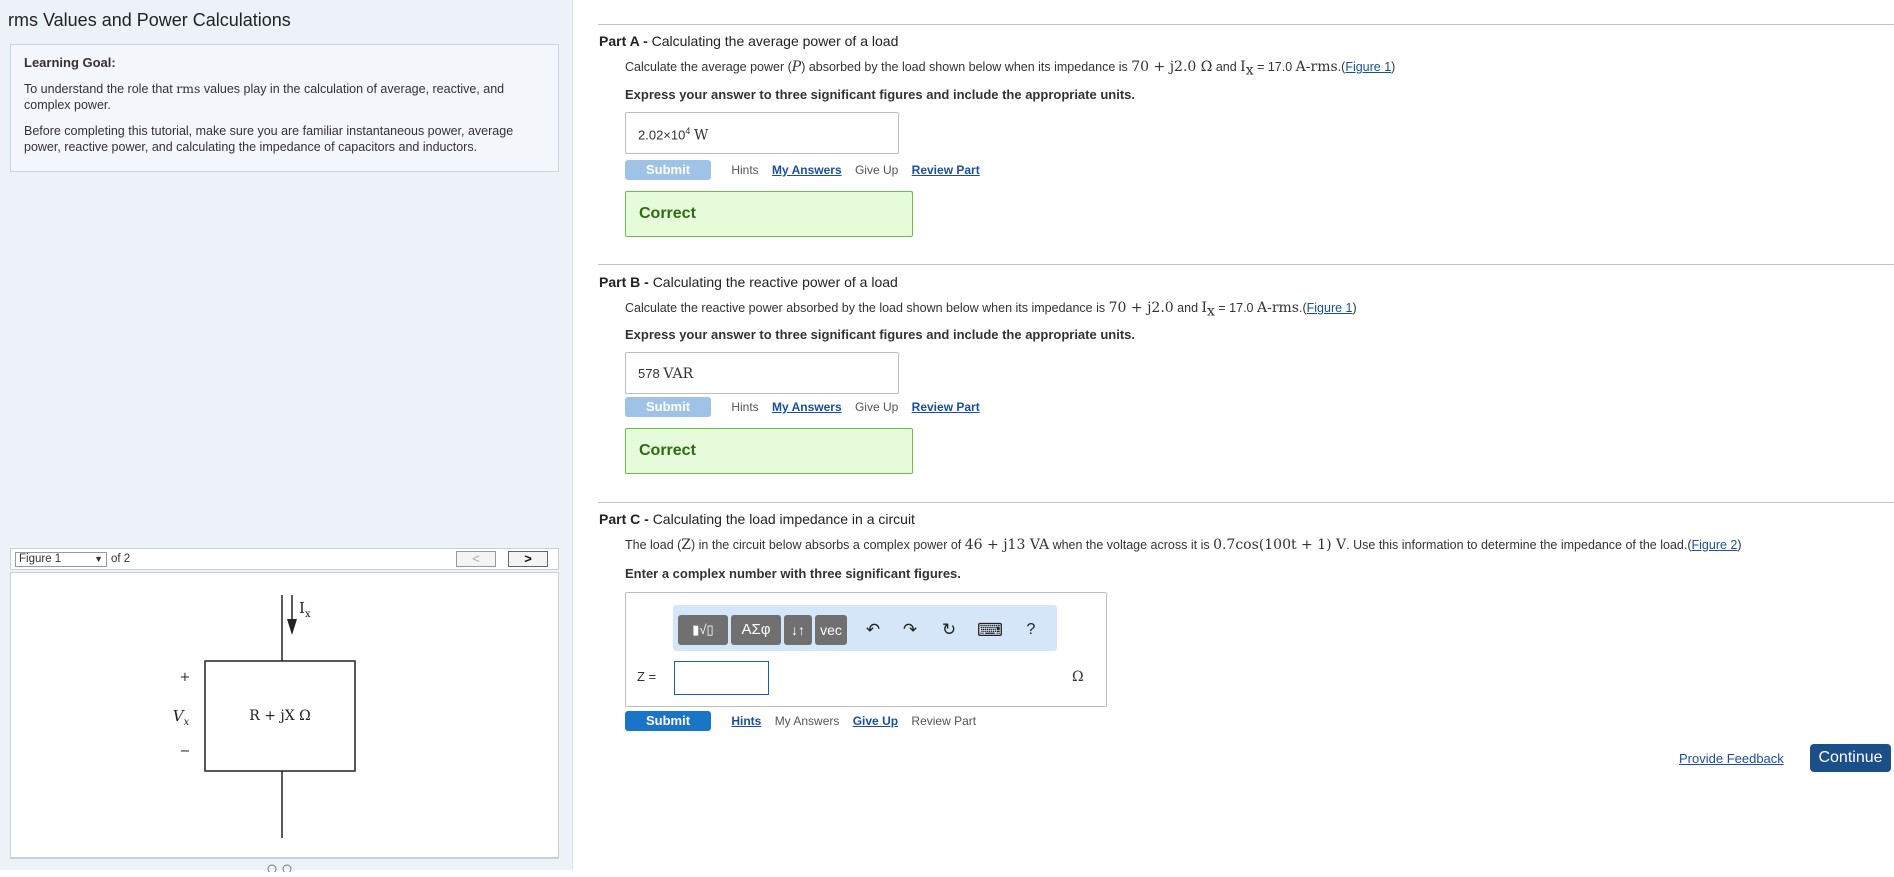 Image resolution: width=1894 pixels, height=877 pixels. What do you see at coordinates (944, 721) in the screenshot?
I see `part-c-review-part: Review Part` at bounding box center [944, 721].